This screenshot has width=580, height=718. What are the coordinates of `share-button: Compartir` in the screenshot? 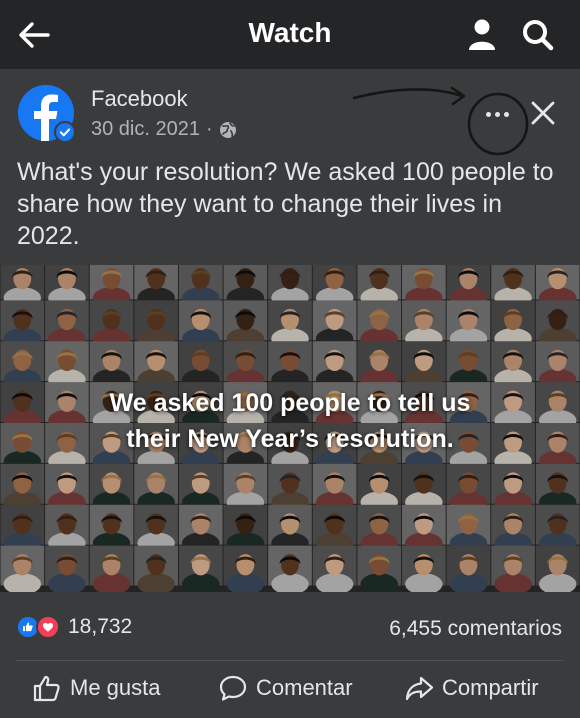 It's located at (471, 688).